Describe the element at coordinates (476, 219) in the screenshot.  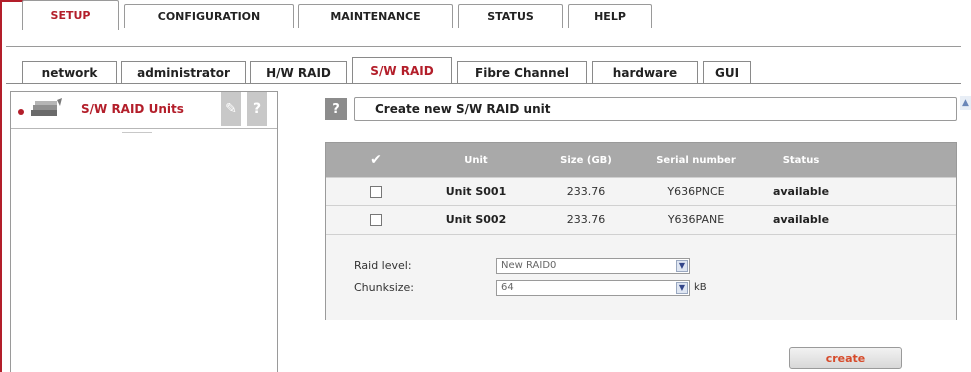
I see `unit-name: Unit S002` at that location.